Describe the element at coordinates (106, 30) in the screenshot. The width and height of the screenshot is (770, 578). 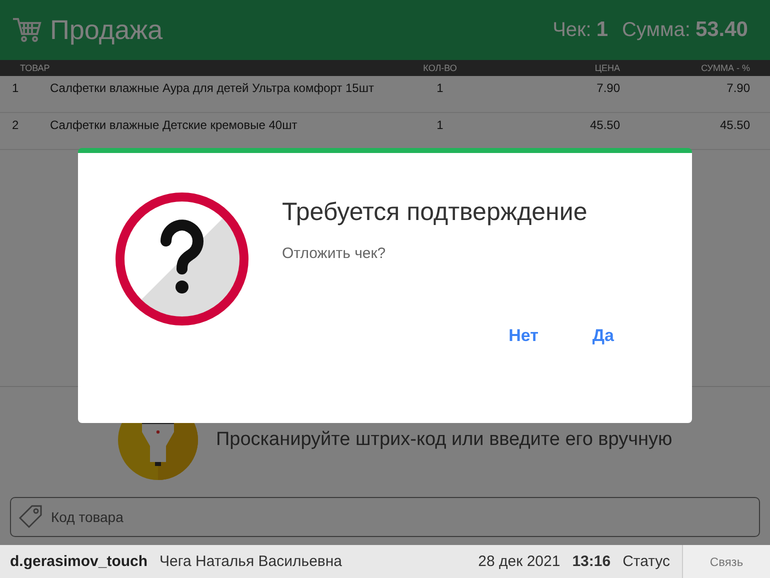
I see `page-title: Продажа` at that location.